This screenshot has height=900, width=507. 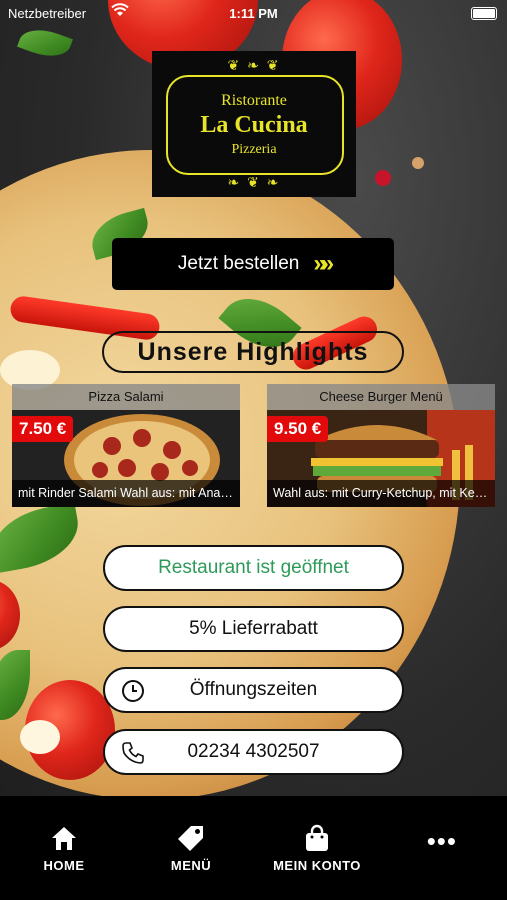 What do you see at coordinates (40, 737) in the screenshot?
I see `mozzarella` at bounding box center [40, 737].